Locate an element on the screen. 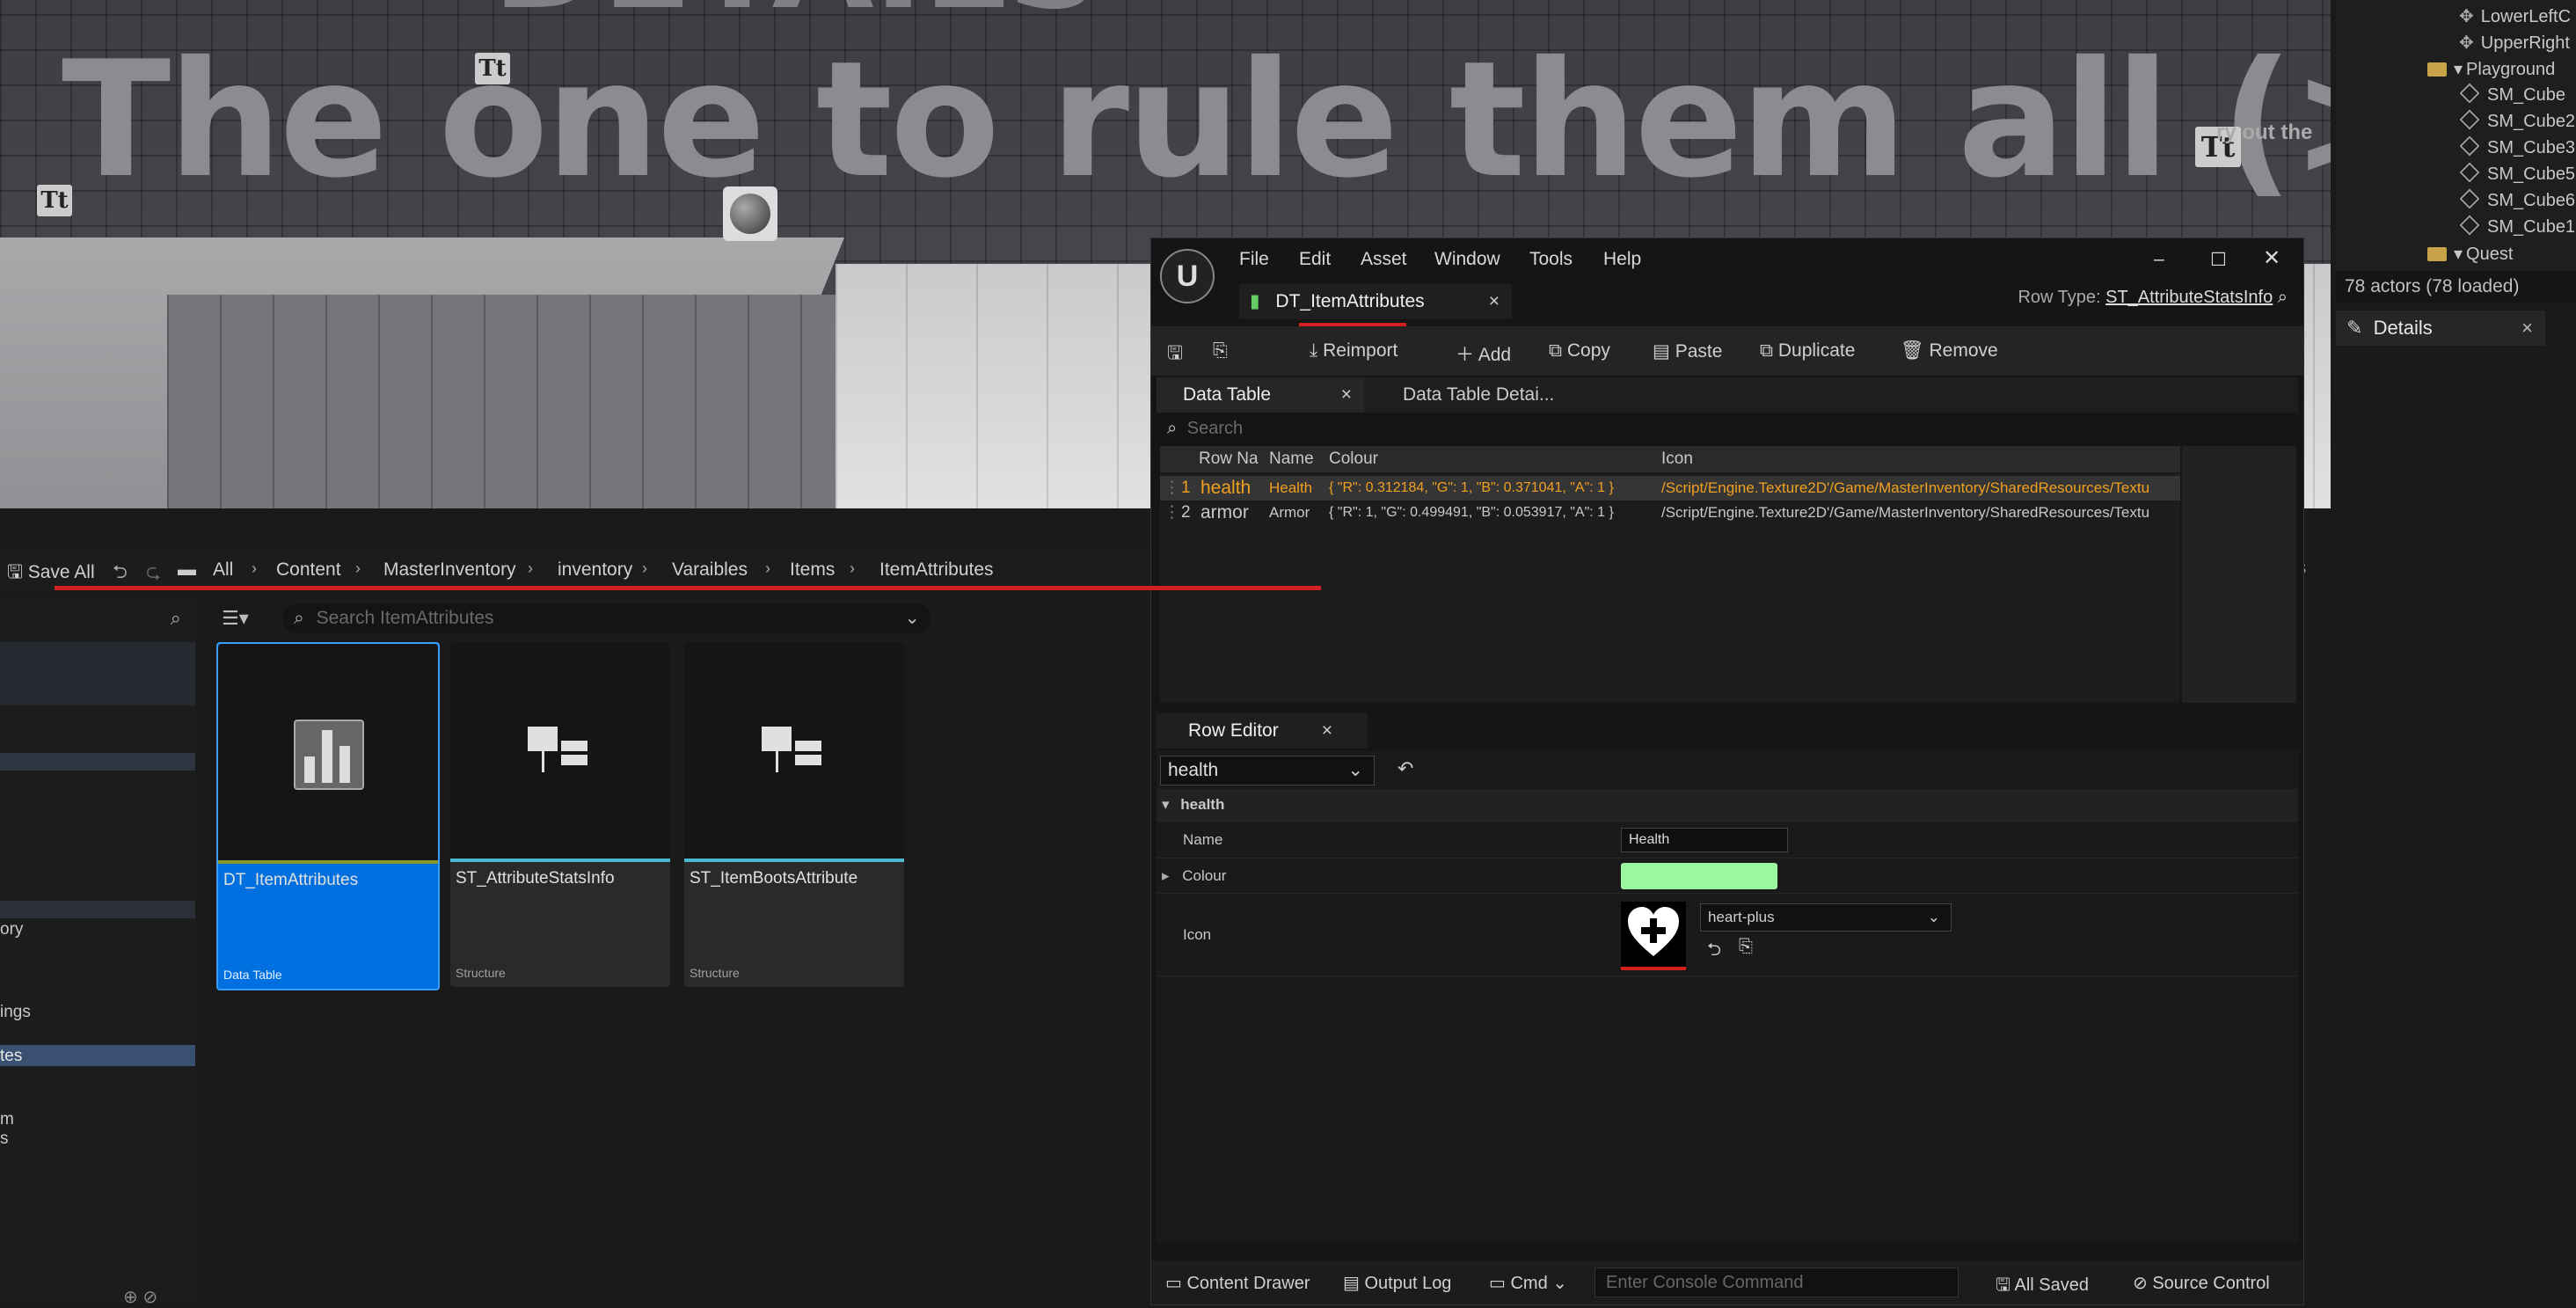  close-window-button: ✕ is located at coordinates (2271, 258).